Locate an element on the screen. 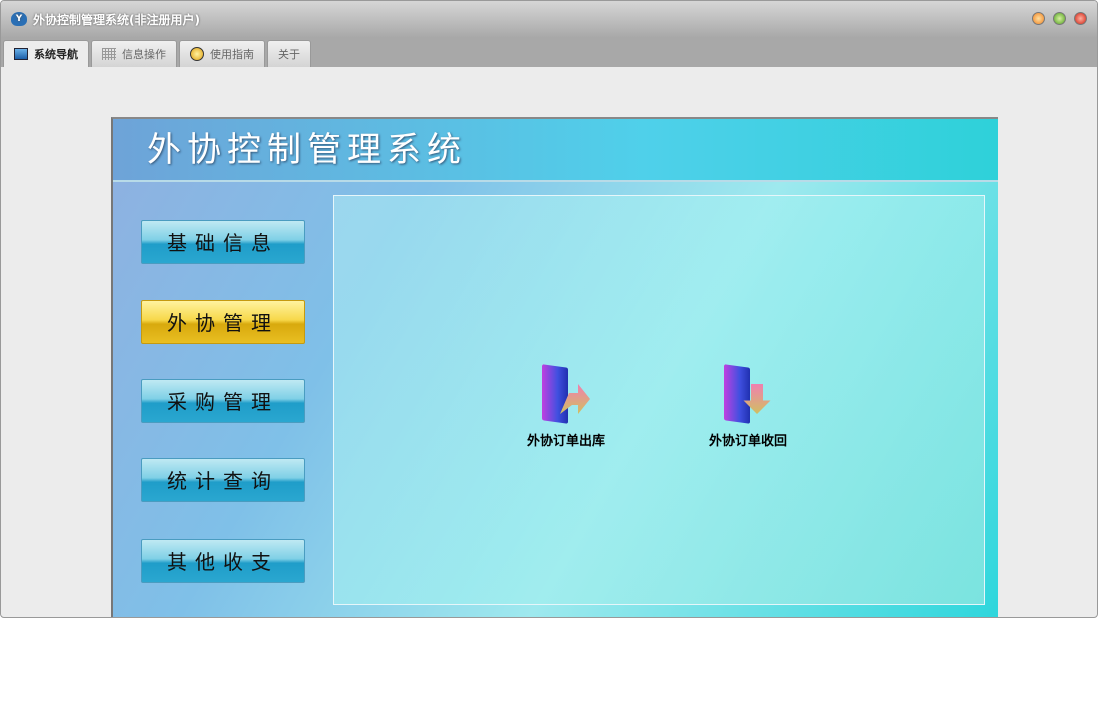  app-logo-icon: Y is located at coordinates (19, 19).